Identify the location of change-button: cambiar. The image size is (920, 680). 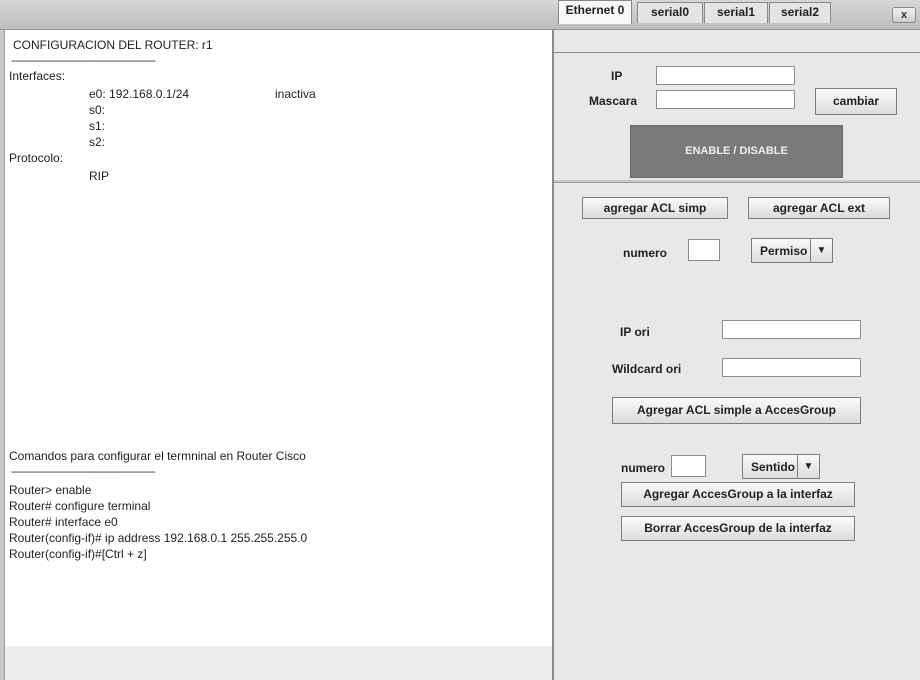
(856, 101).